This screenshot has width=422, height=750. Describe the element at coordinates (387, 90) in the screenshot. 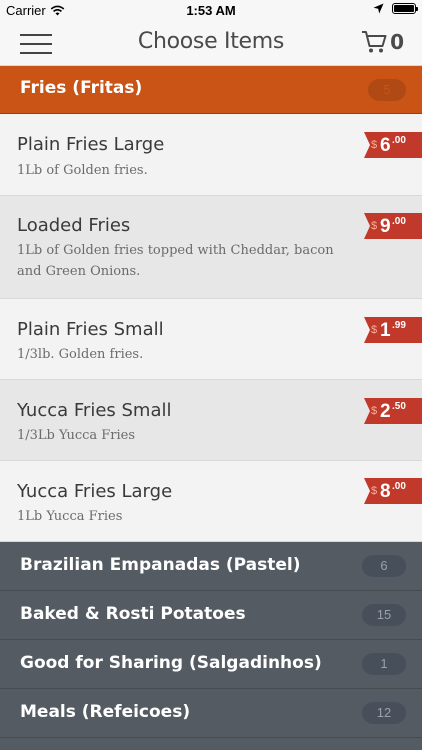

I see `category-count-badge: 5` at that location.